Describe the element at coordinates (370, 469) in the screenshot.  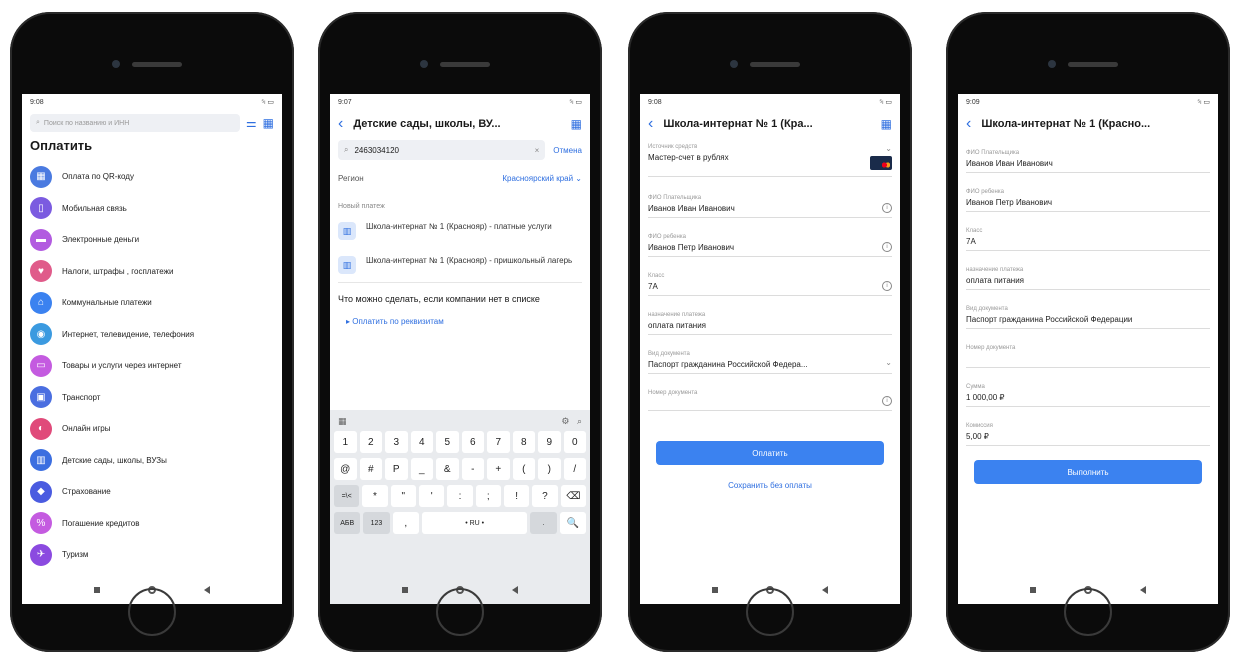
I see `keyboard-key: #` at that location.